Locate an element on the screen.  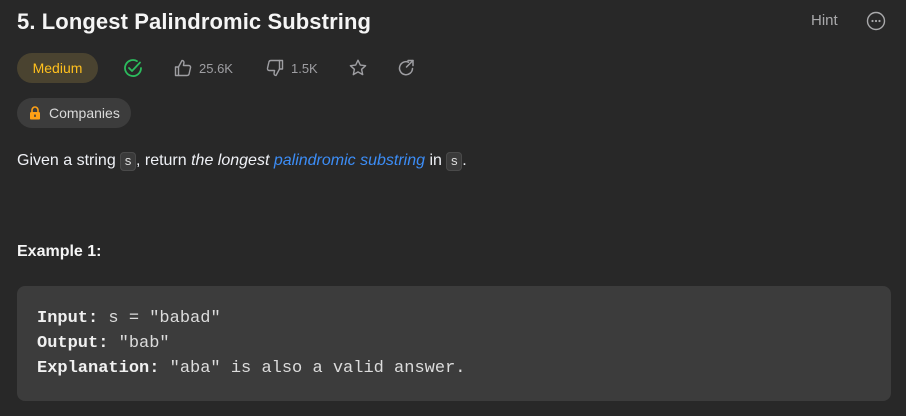
output-value: "bab" is located at coordinates (144, 343).